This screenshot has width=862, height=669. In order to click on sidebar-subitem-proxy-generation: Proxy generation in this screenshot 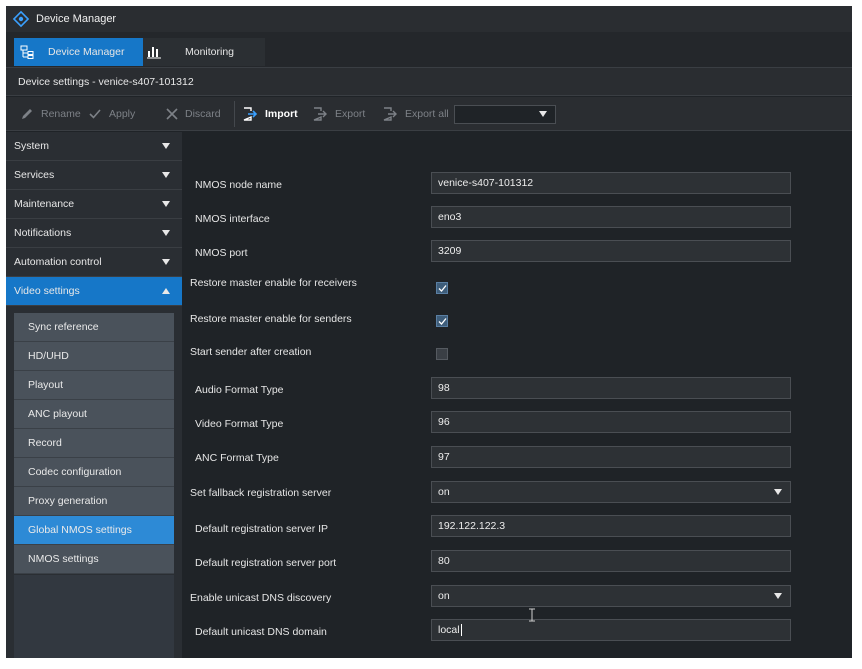, I will do `click(94, 501)`.